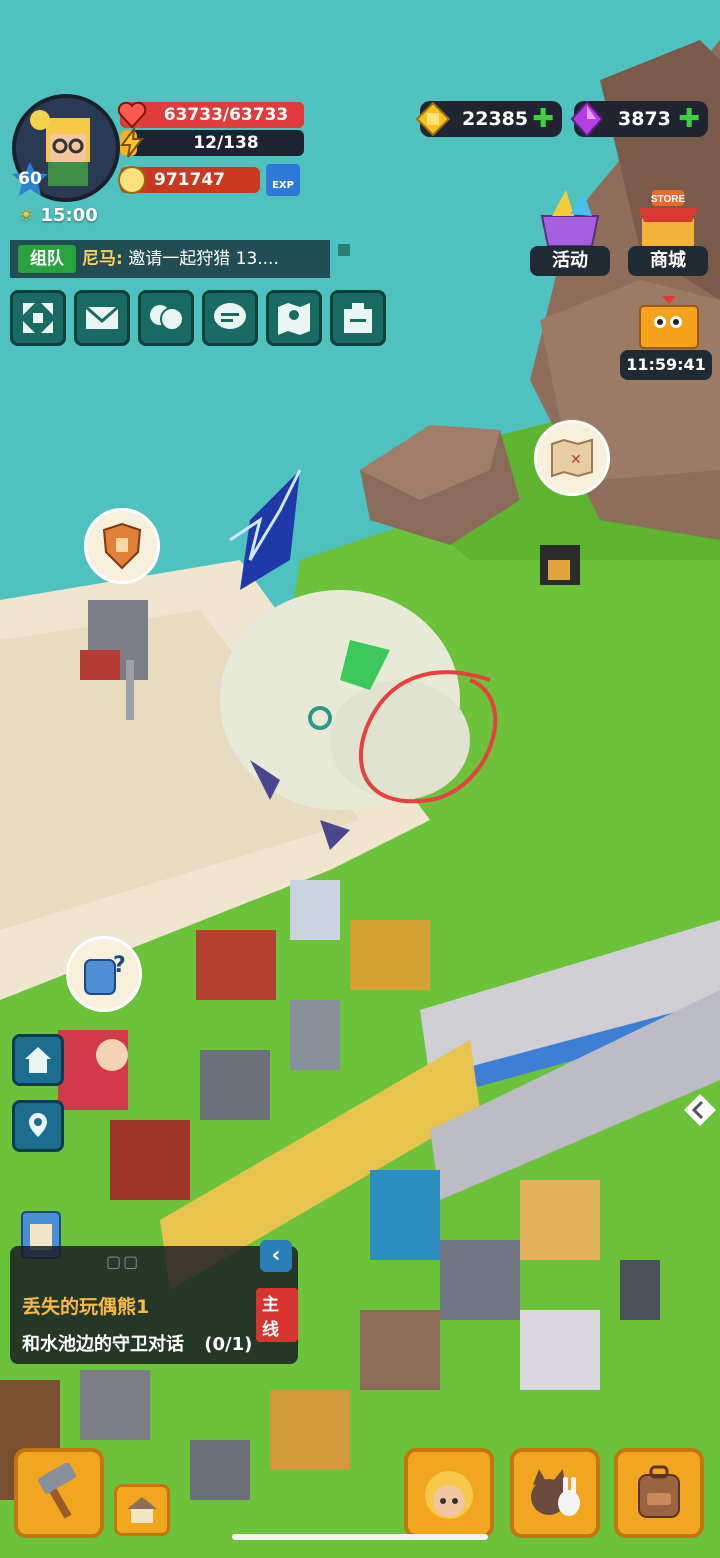 The image size is (720, 1558). I want to click on add-gem-plus-icon: ✚, so click(689, 119).